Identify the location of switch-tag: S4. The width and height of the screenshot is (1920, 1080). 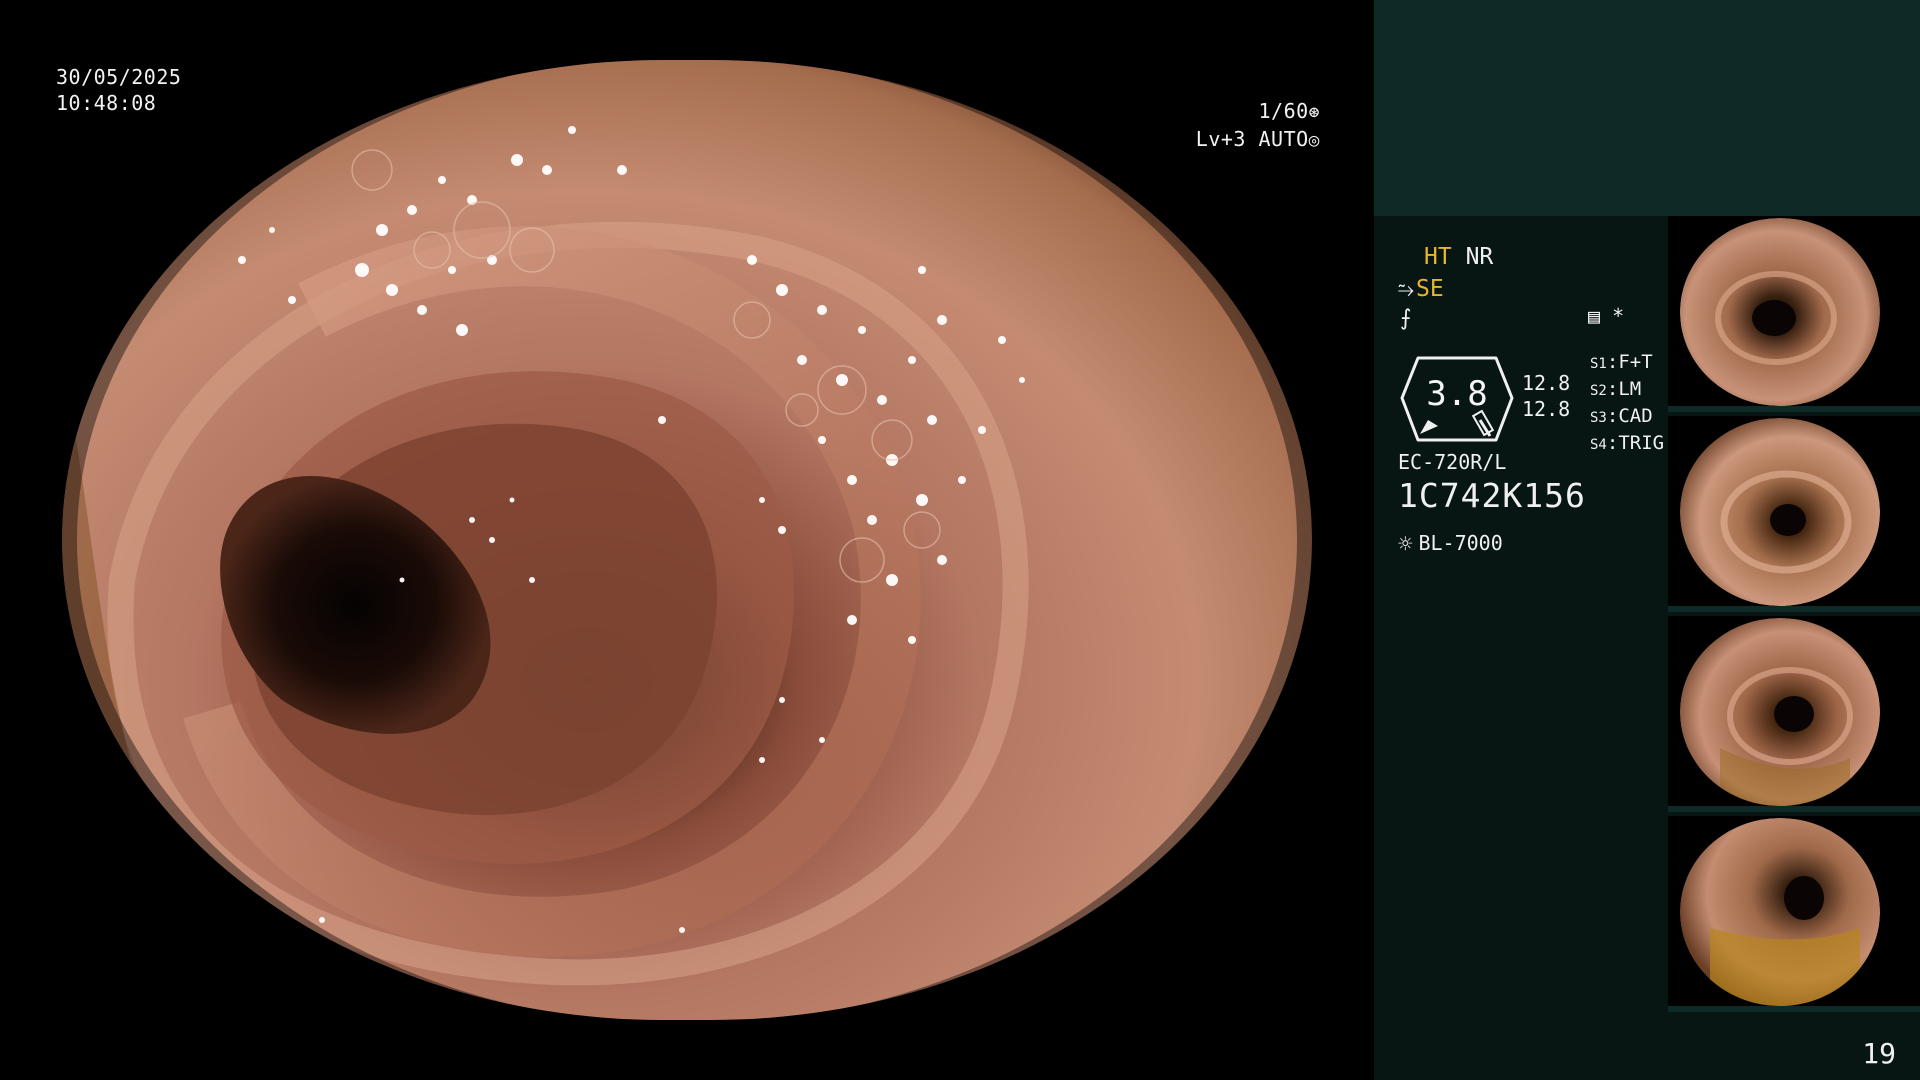
(1598, 445).